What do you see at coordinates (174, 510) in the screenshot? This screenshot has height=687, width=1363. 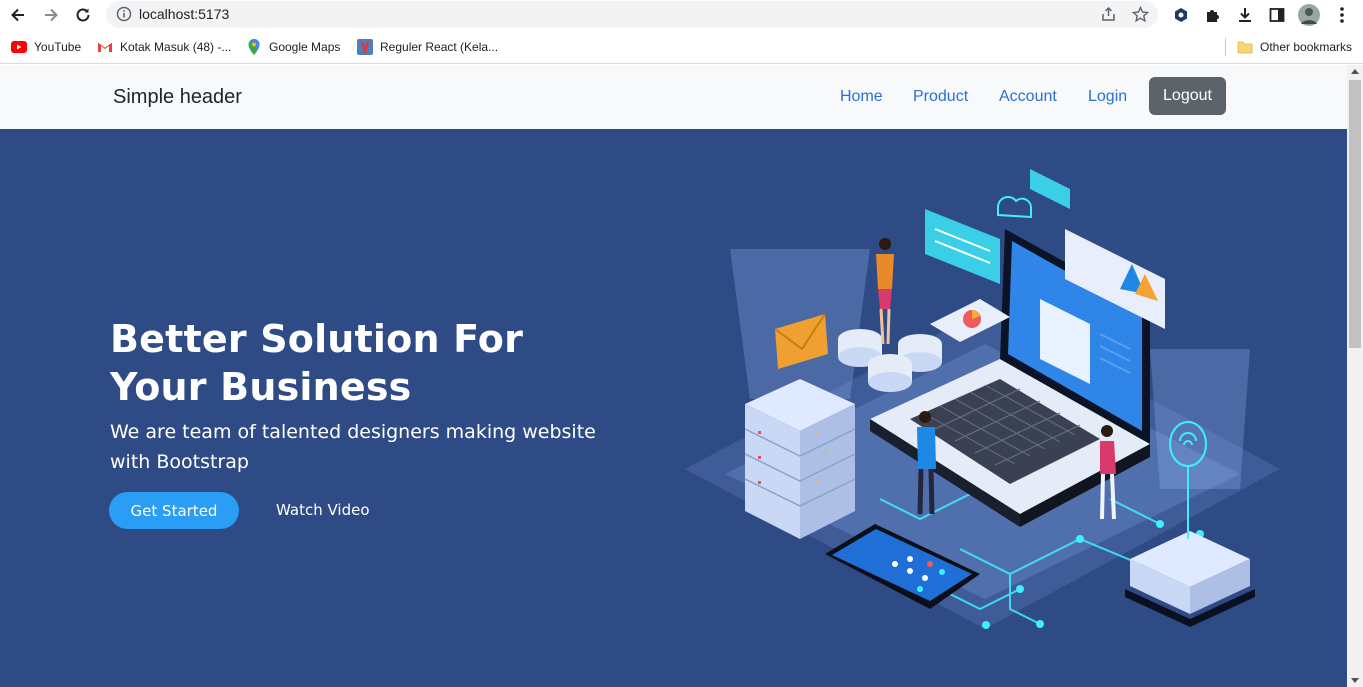 I see `get-started-button: Get Started` at bounding box center [174, 510].